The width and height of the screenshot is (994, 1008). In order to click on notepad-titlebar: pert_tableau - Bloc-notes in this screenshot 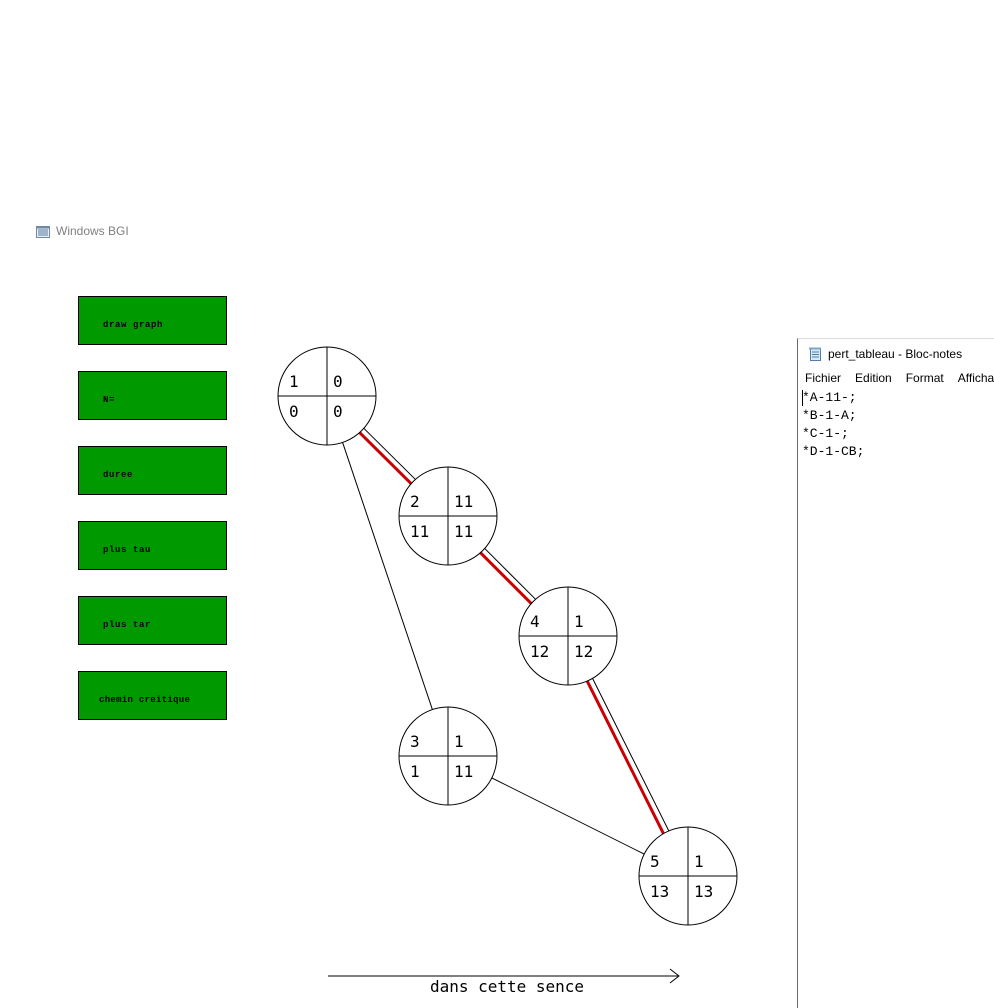, I will do `click(885, 354)`.